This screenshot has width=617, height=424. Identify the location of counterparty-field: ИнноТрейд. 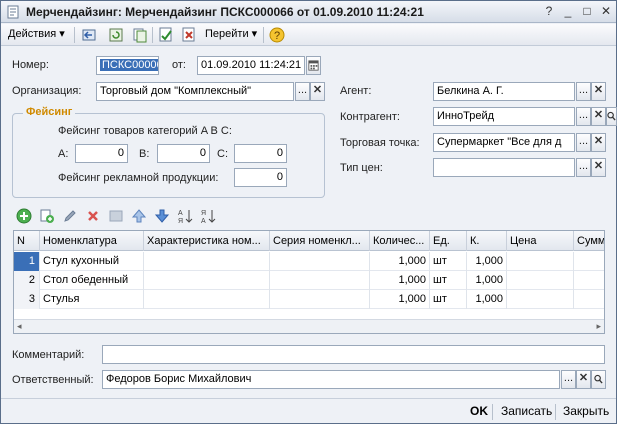
(504, 116).